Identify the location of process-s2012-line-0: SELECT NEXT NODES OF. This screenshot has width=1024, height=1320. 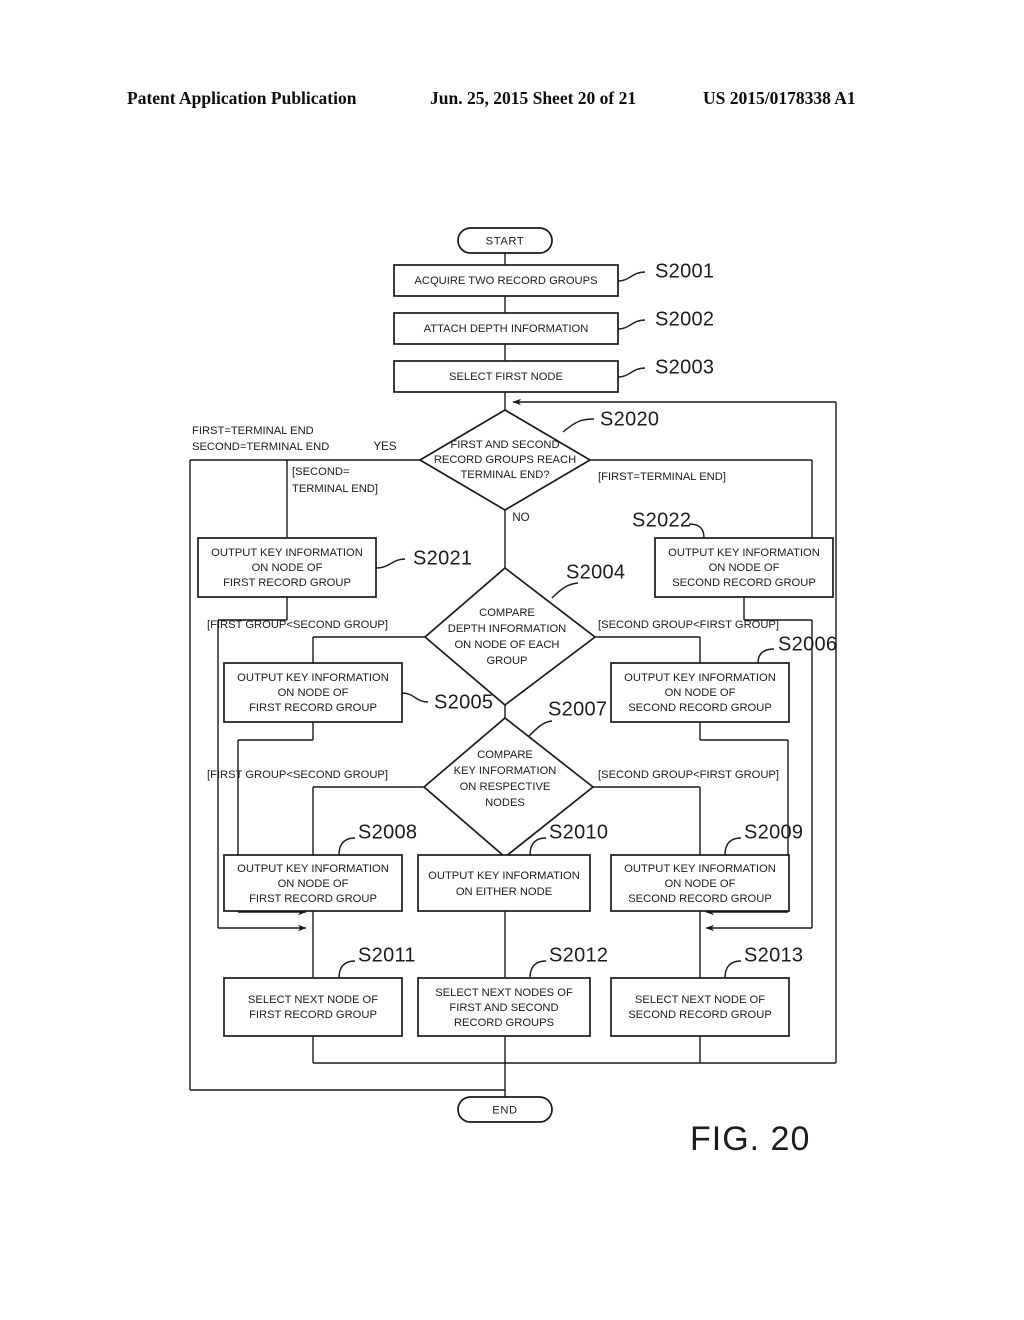
(504, 993).